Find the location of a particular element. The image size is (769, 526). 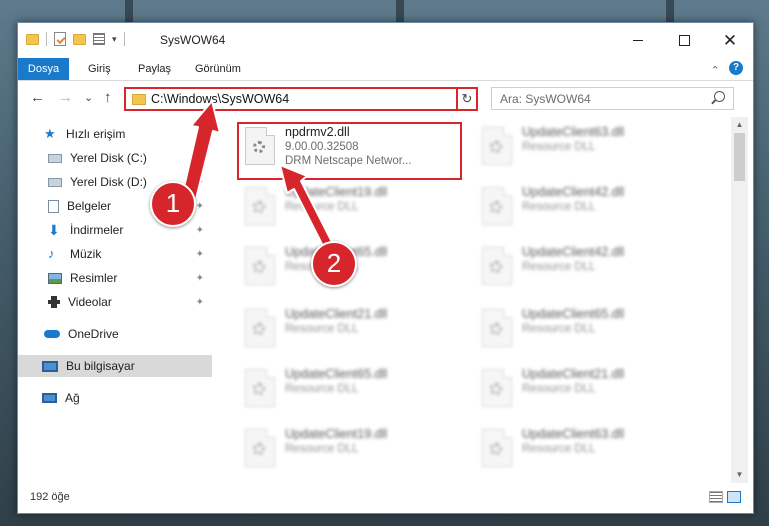

sidebar-item-this-pc: Bu bilgisayar is located at coordinates (115, 366).